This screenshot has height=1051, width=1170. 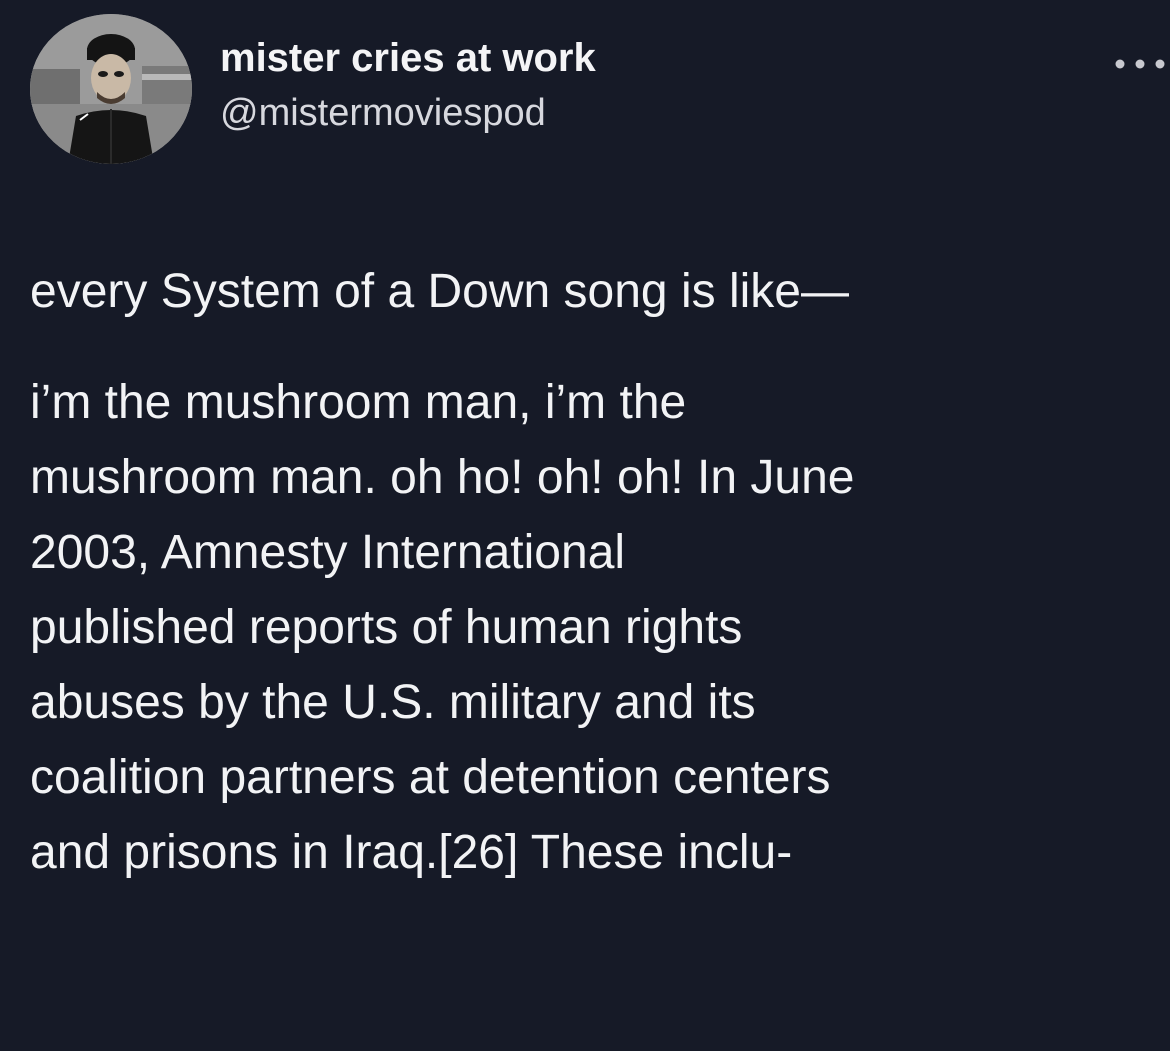 I want to click on tweet-line: 2003, Amnesty International, so click(x=328, y=552).